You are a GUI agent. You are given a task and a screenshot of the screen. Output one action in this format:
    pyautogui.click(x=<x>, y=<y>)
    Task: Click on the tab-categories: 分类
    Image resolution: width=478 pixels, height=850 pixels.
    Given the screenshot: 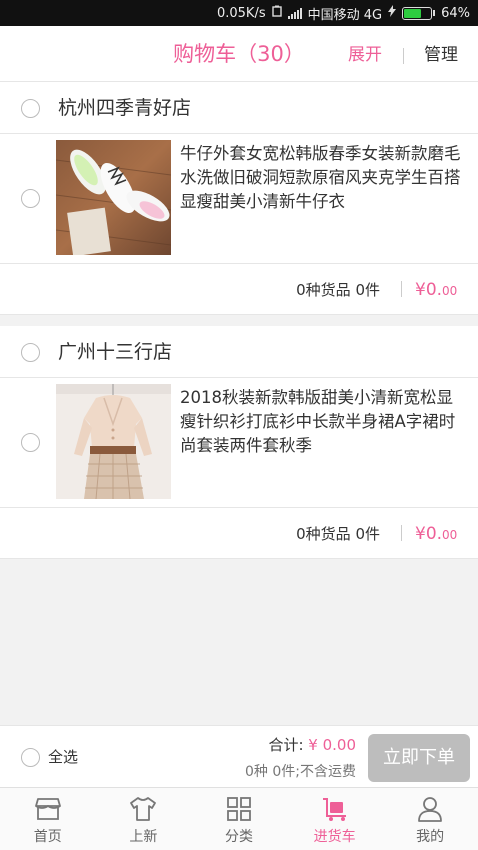 What is the action you would take?
    pyautogui.click(x=239, y=819)
    